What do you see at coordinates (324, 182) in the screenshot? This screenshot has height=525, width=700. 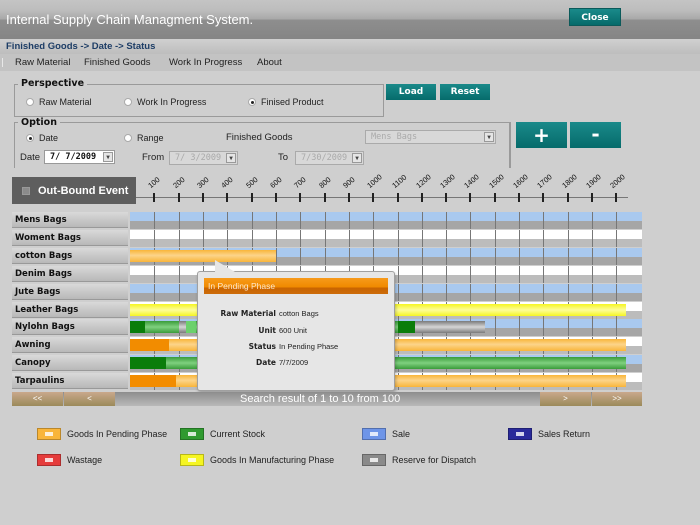 I see `axis-tick-label: 800` at bounding box center [324, 182].